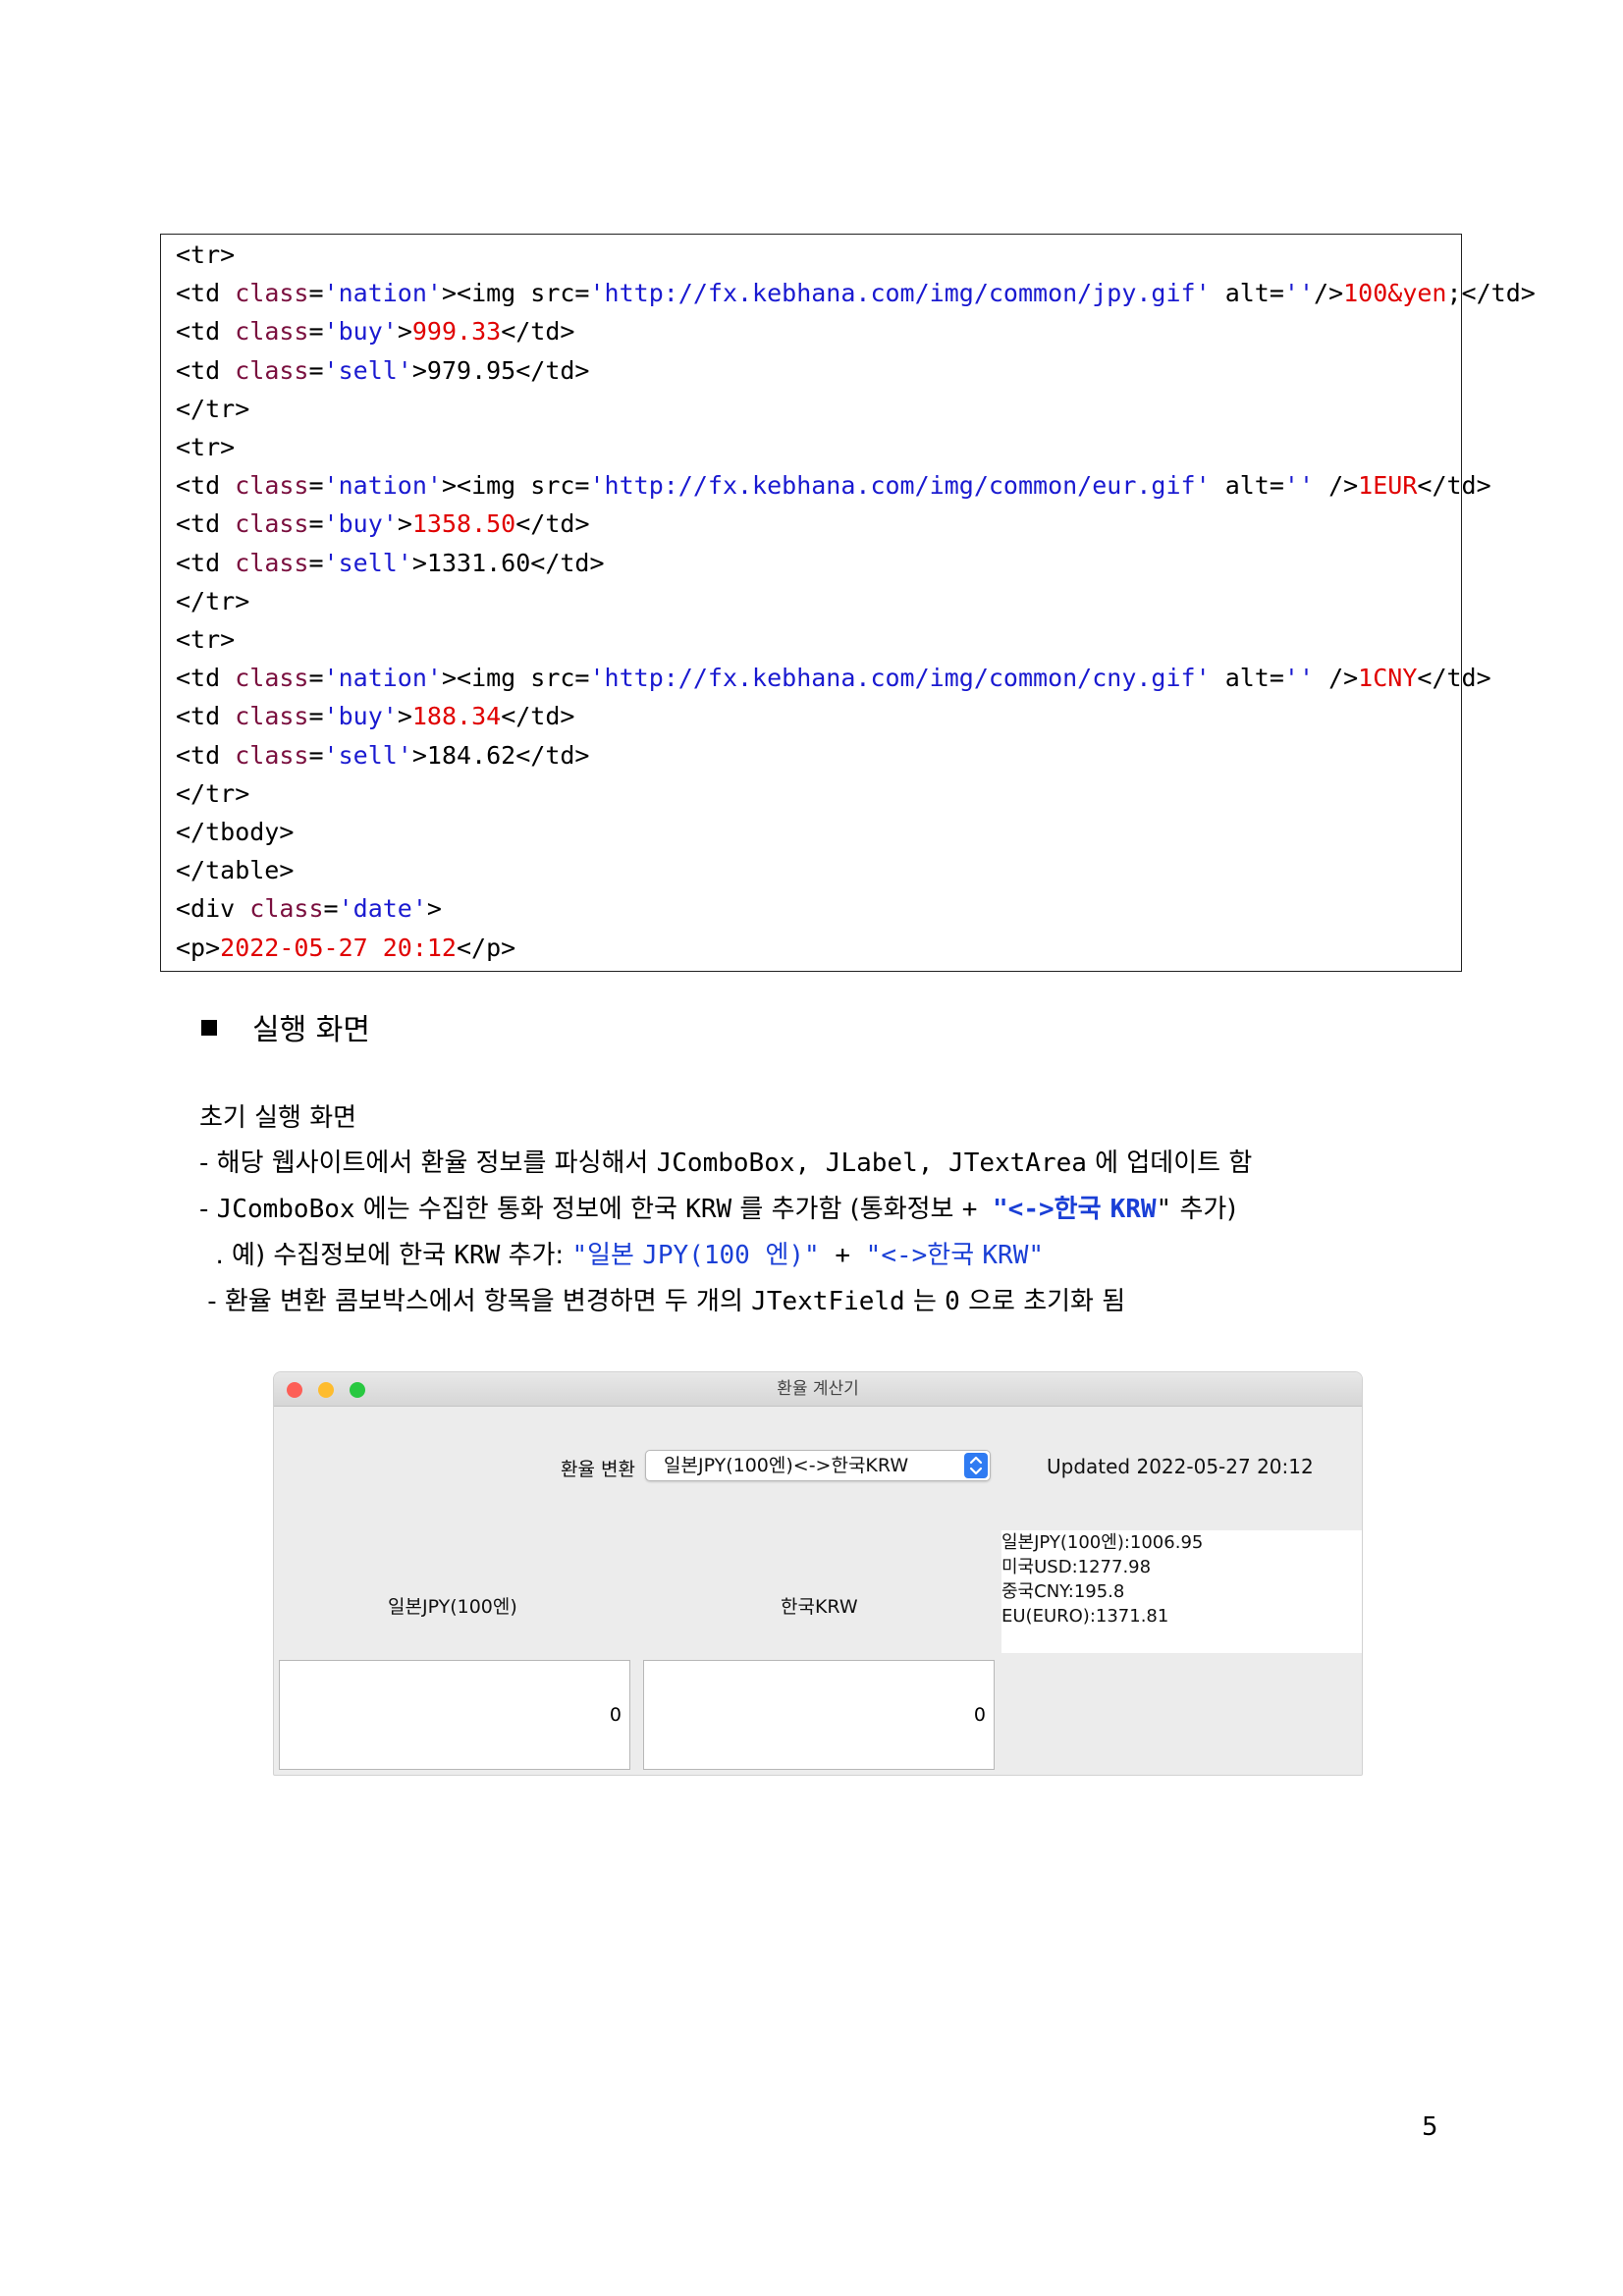  What do you see at coordinates (1042, 1302) in the screenshot?
I see `text-run: 으로 초기화 됨` at bounding box center [1042, 1302].